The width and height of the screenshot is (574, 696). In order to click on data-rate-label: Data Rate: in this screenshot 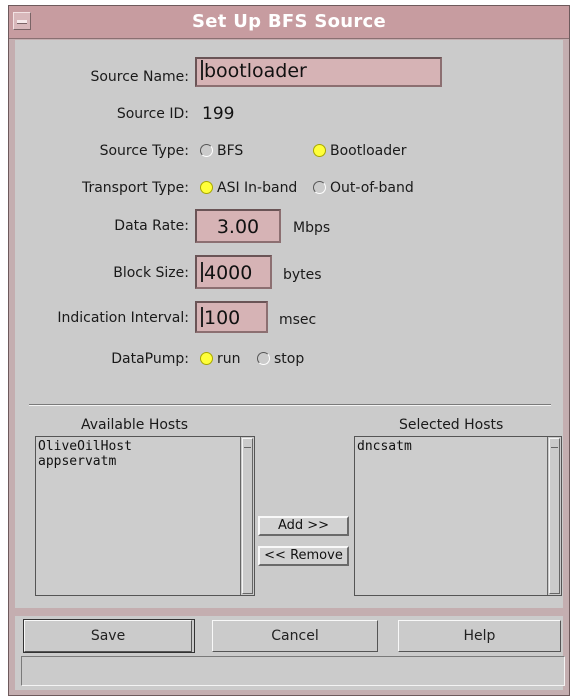, I will do `click(151, 226)`.